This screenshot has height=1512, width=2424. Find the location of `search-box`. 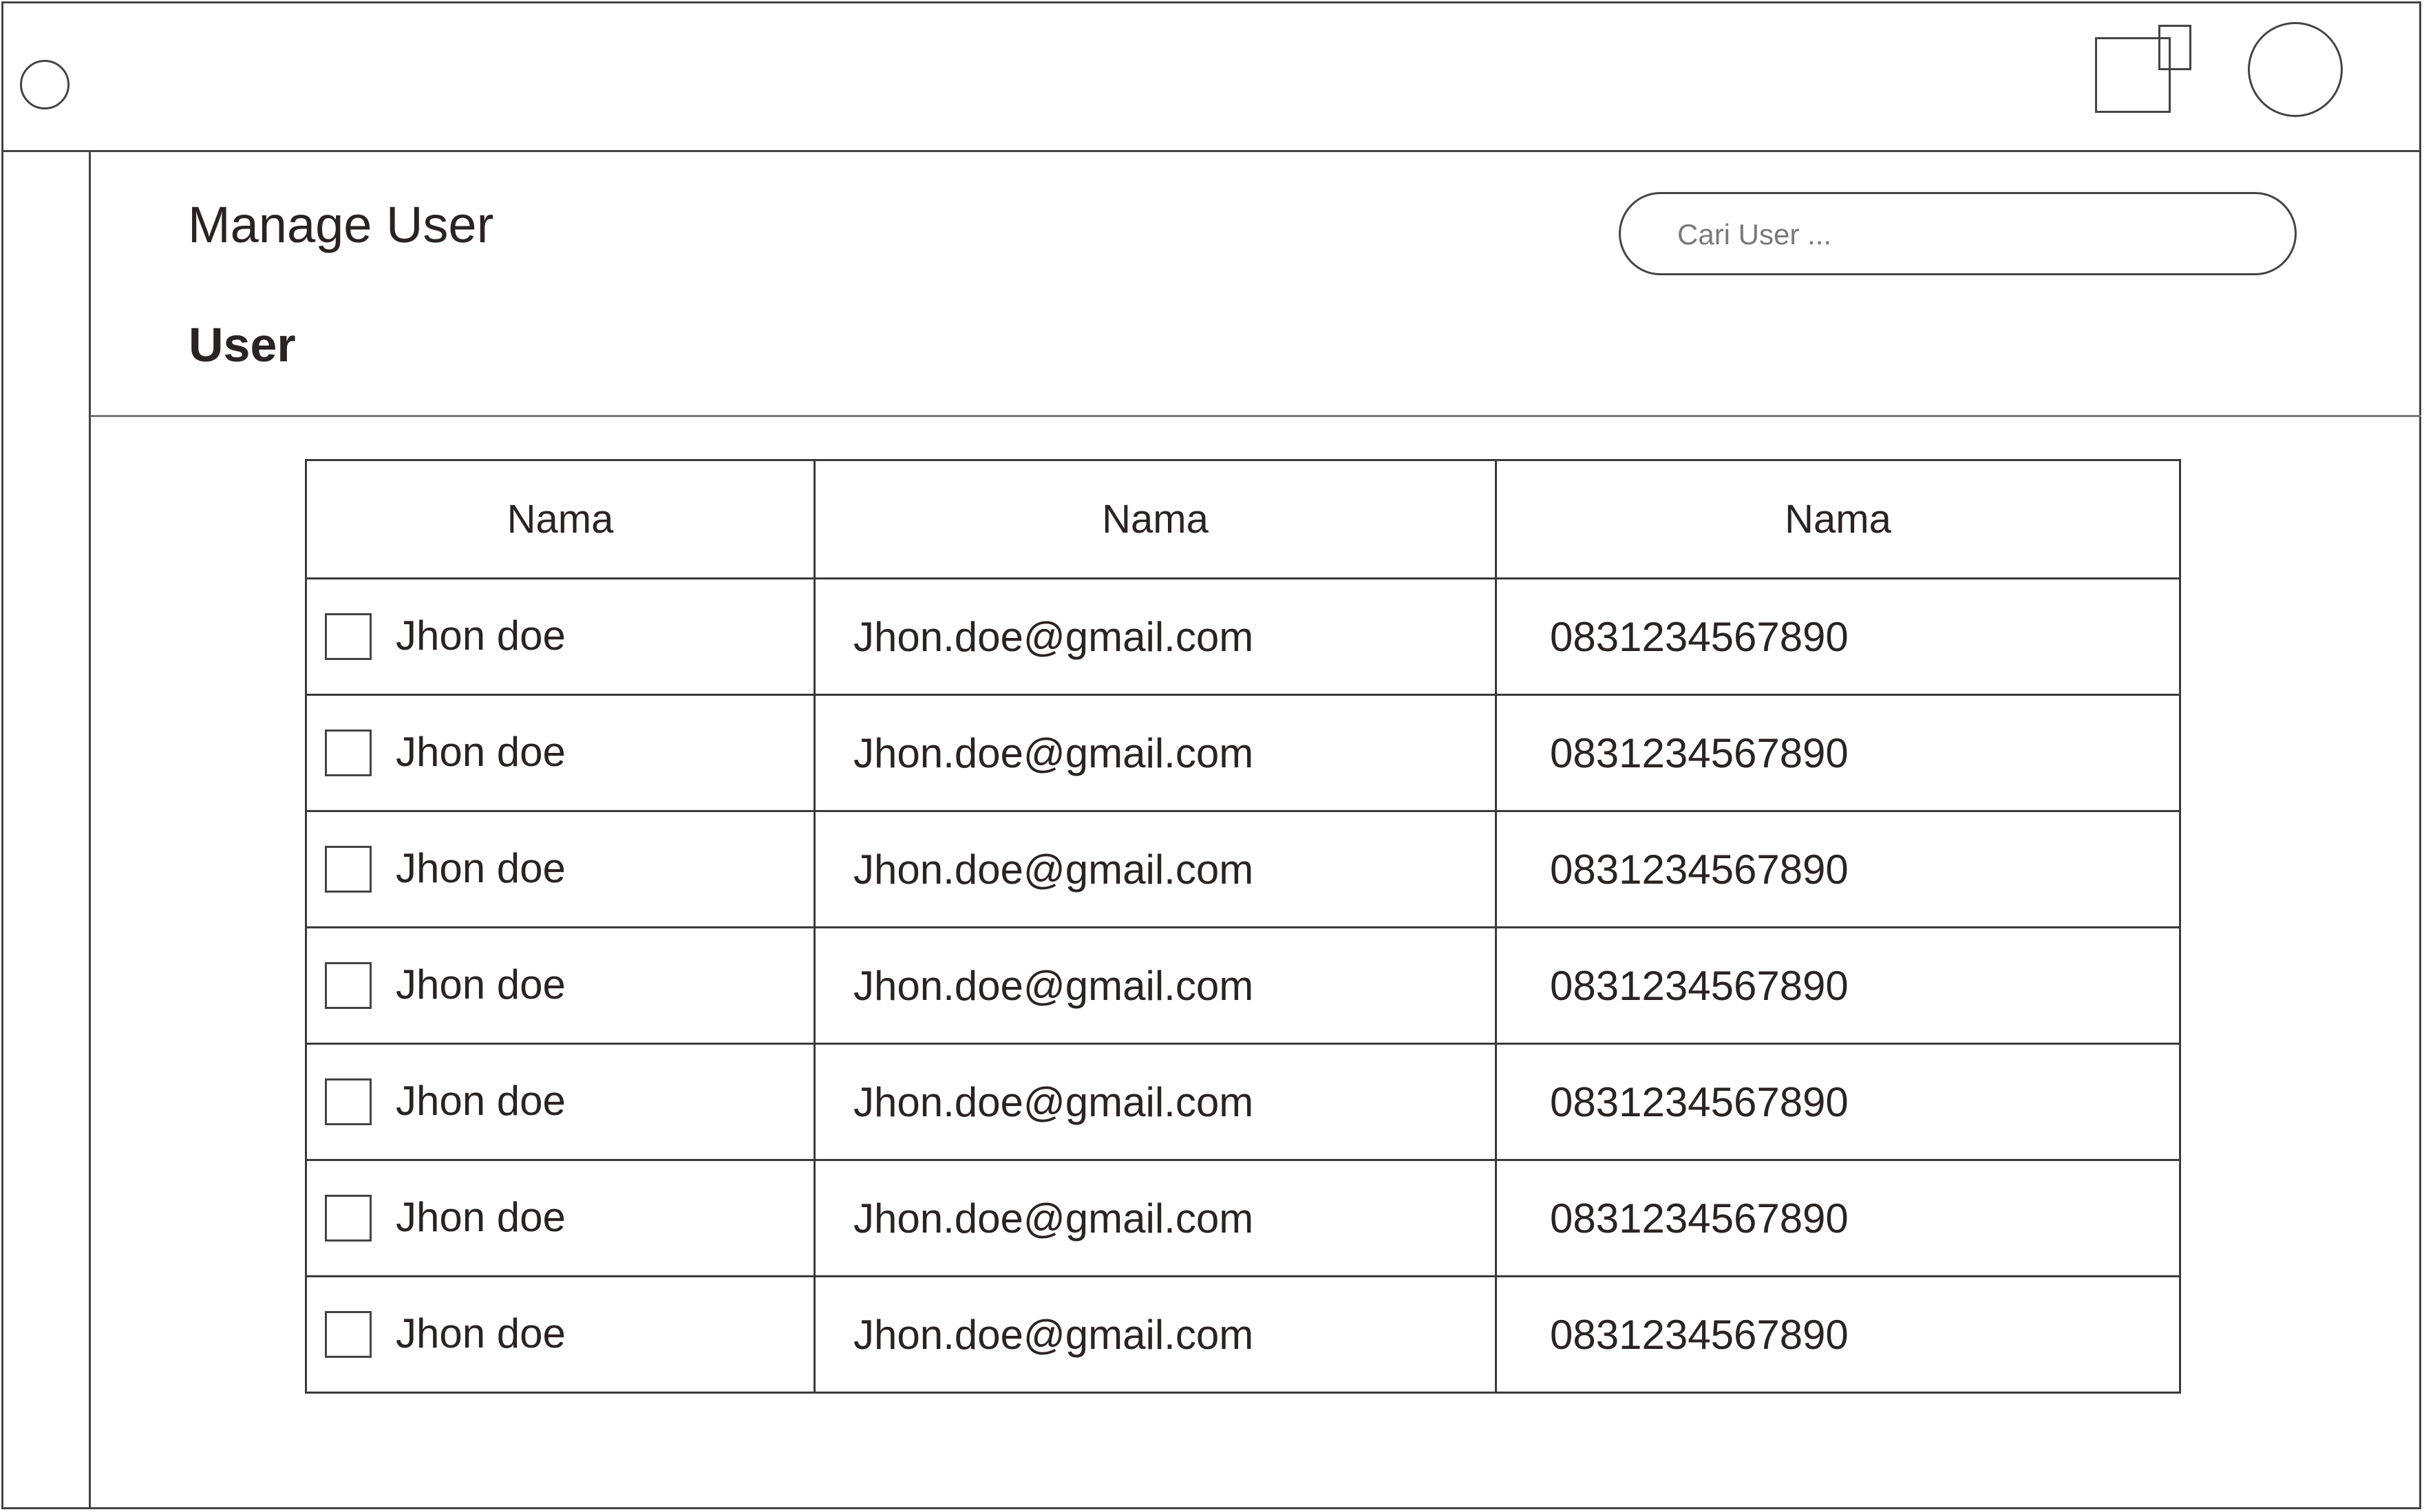

search-box is located at coordinates (1958, 233).